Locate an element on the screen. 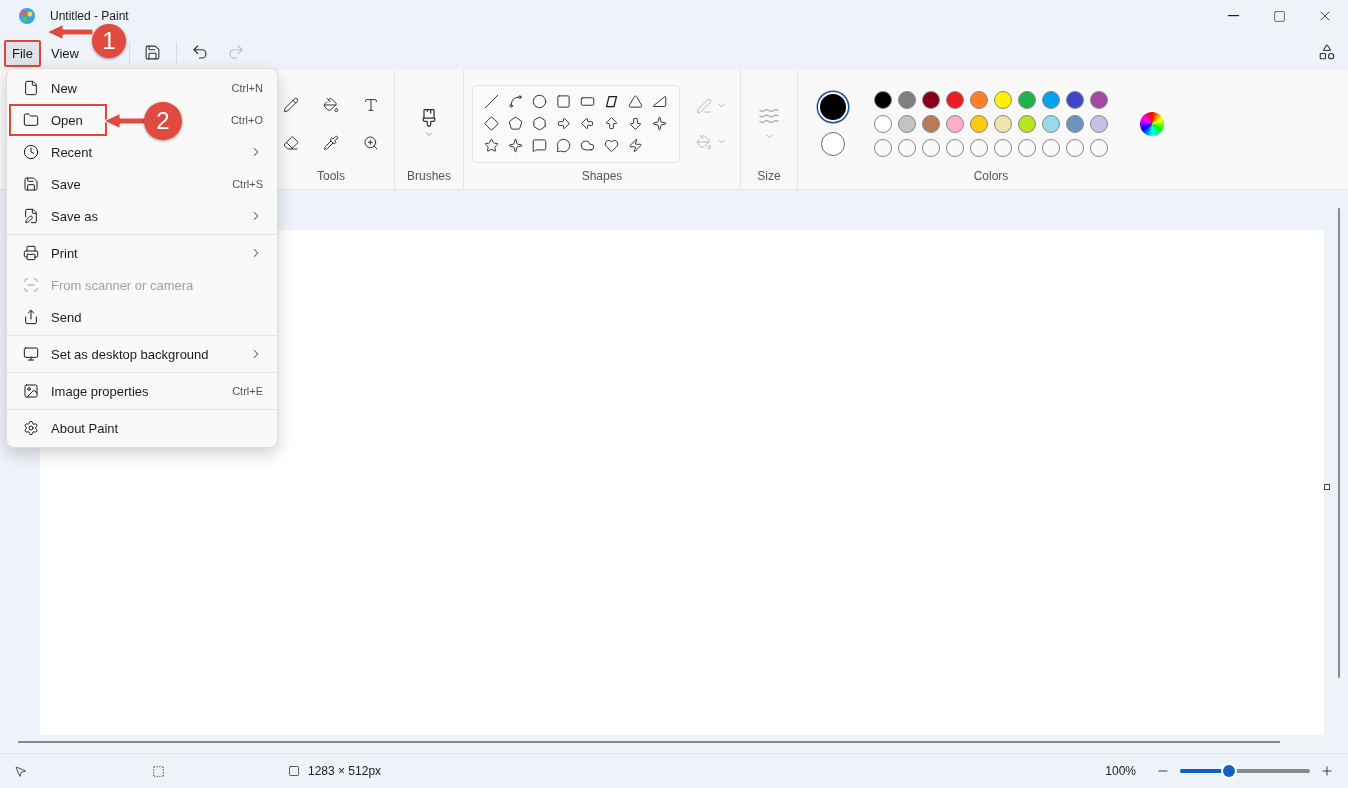  resize-handle is located at coordinates (1327, 487).